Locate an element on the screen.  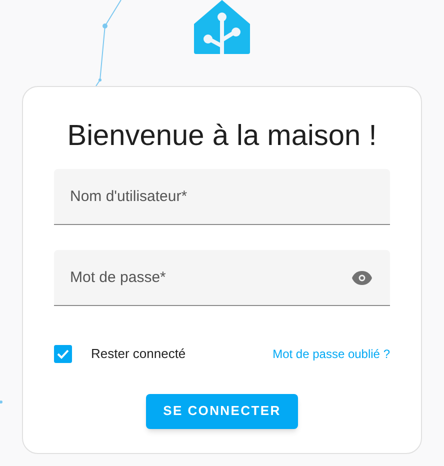
forgot-password-link: Mot de passe oublié ? is located at coordinates (331, 353).